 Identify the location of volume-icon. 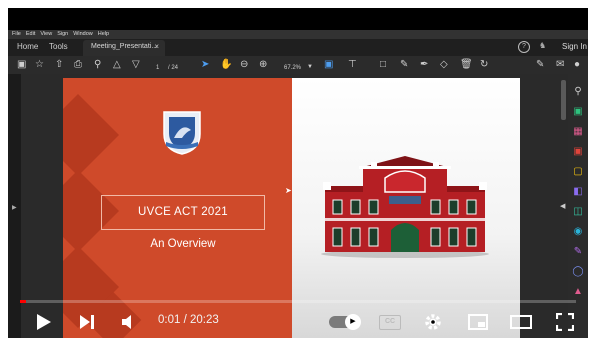
(129, 322).